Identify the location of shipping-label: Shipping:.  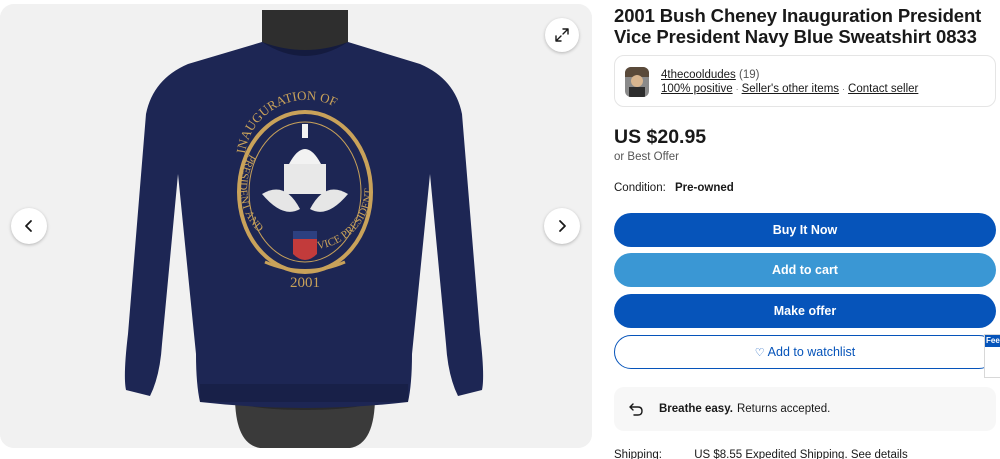
(638, 454).